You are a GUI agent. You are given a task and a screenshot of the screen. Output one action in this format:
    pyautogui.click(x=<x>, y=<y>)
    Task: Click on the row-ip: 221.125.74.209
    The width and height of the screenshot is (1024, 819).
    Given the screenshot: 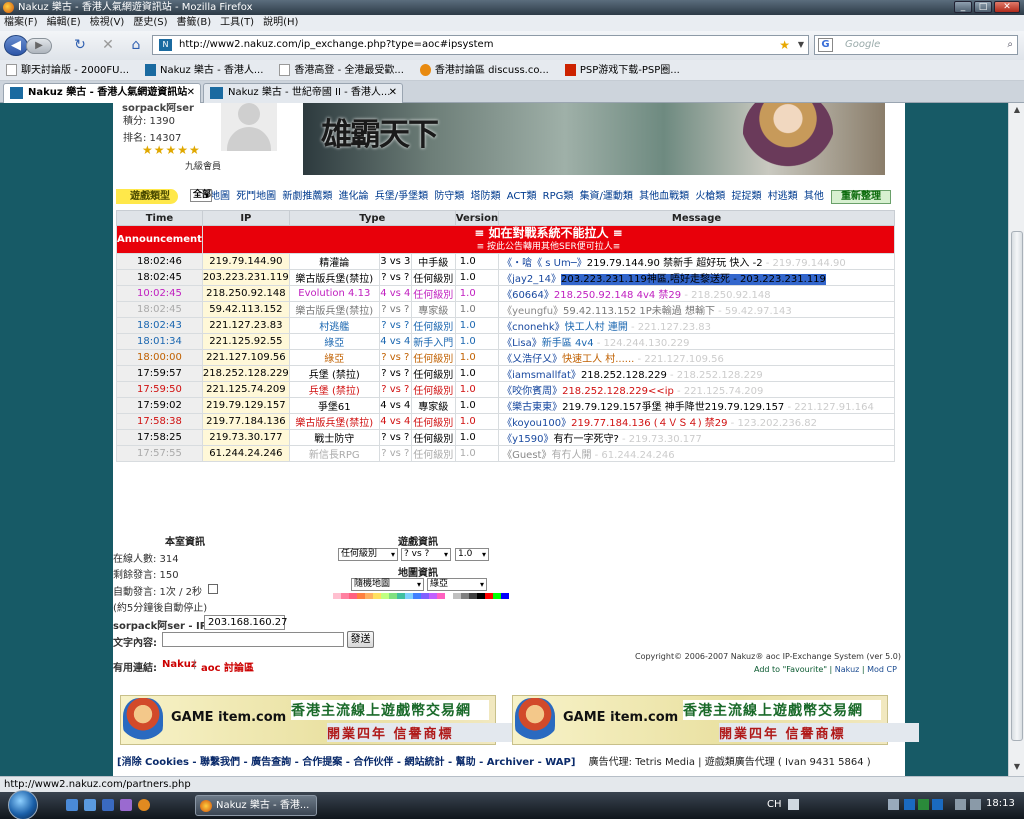 What is the action you would take?
    pyautogui.click(x=245, y=389)
    